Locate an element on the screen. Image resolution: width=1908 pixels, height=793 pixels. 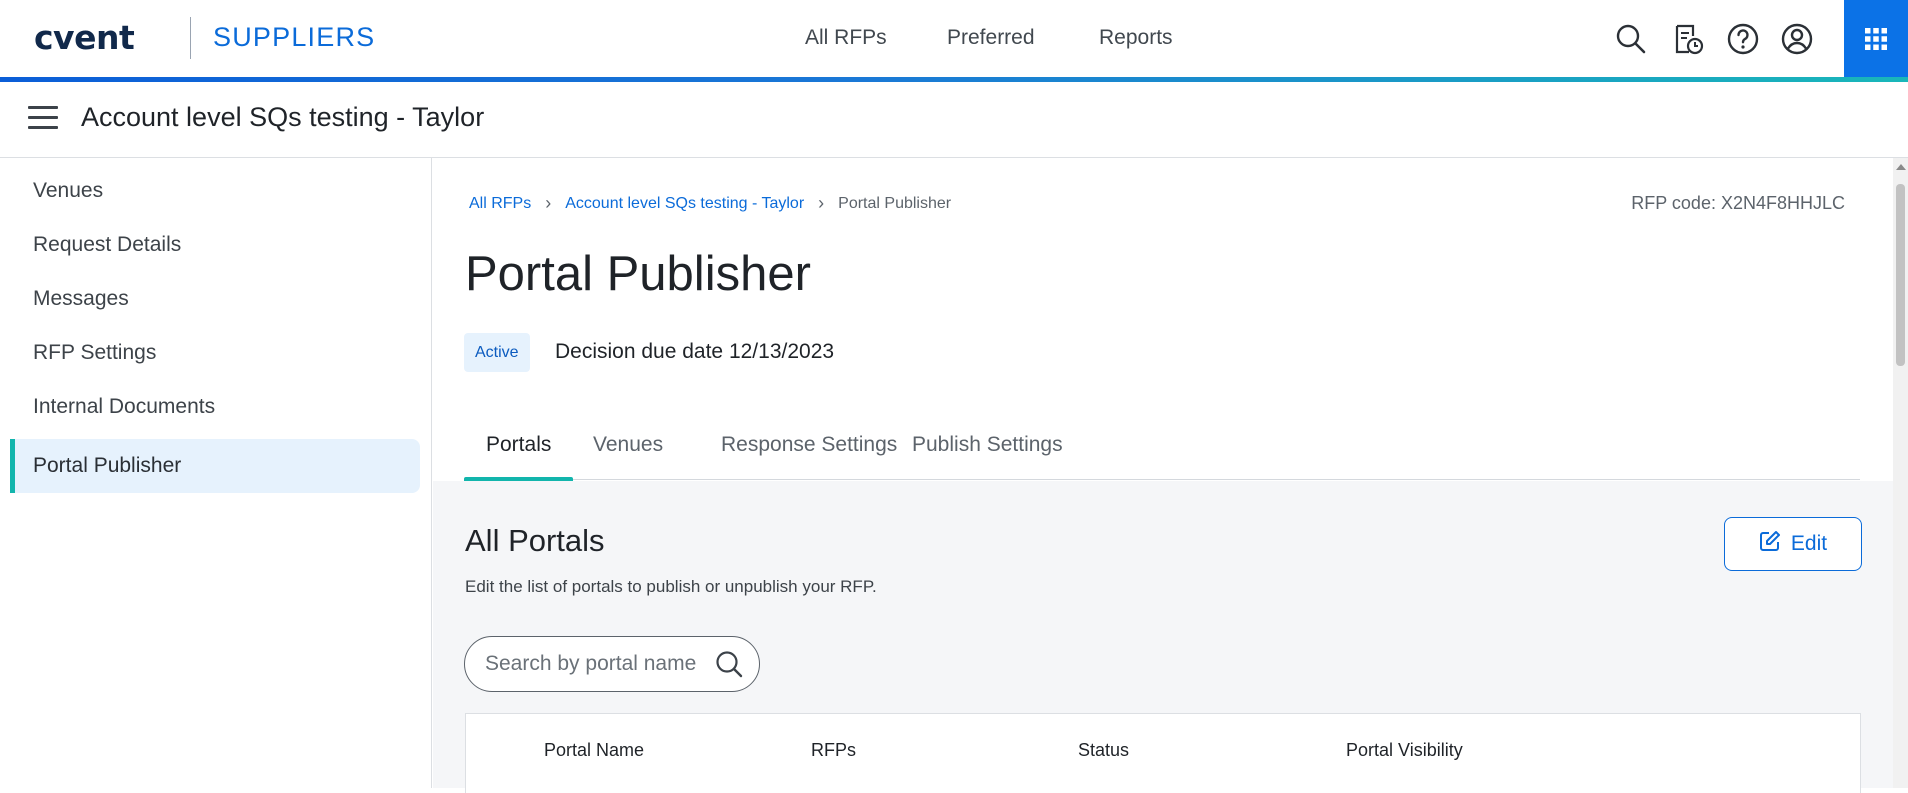
panel-title: All Portals is located at coordinates (535, 540).